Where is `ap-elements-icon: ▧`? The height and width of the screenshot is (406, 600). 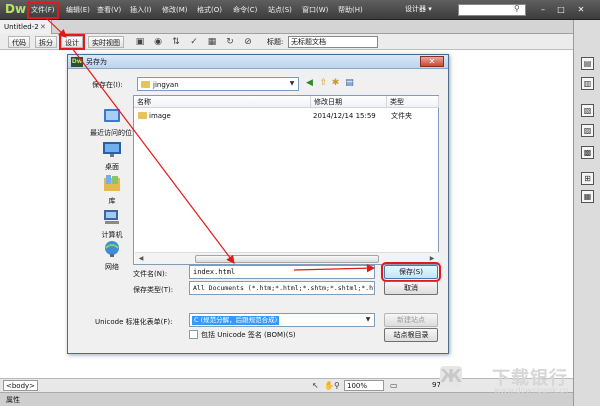 ap-elements-icon: ▧ is located at coordinates (587, 110).